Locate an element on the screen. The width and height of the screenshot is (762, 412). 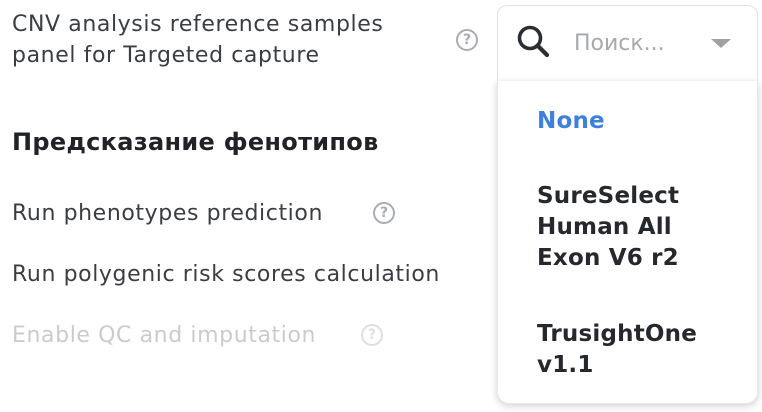
chevron-down-icon is located at coordinates (721, 43).